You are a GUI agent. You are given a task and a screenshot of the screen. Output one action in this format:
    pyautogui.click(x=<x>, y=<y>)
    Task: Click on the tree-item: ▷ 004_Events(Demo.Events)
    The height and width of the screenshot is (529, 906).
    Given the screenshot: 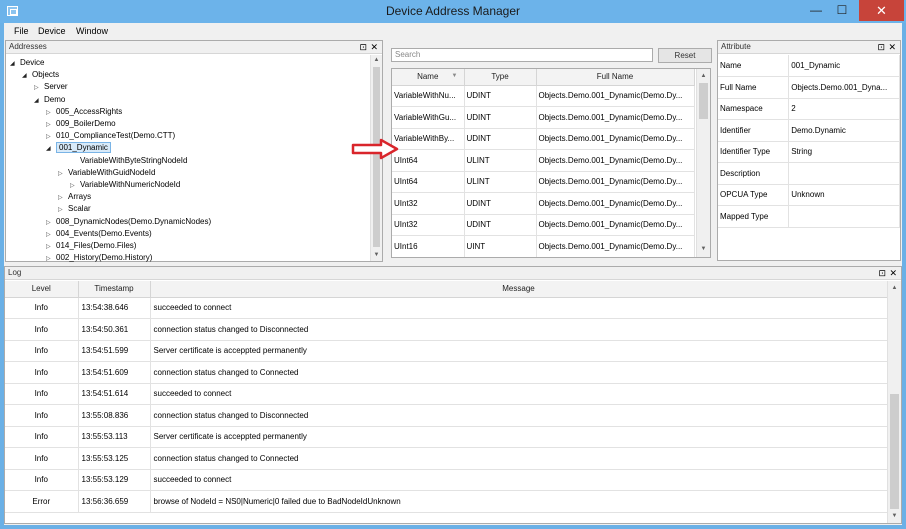 What is the action you would take?
    pyautogui.click(x=99, y=234)
    